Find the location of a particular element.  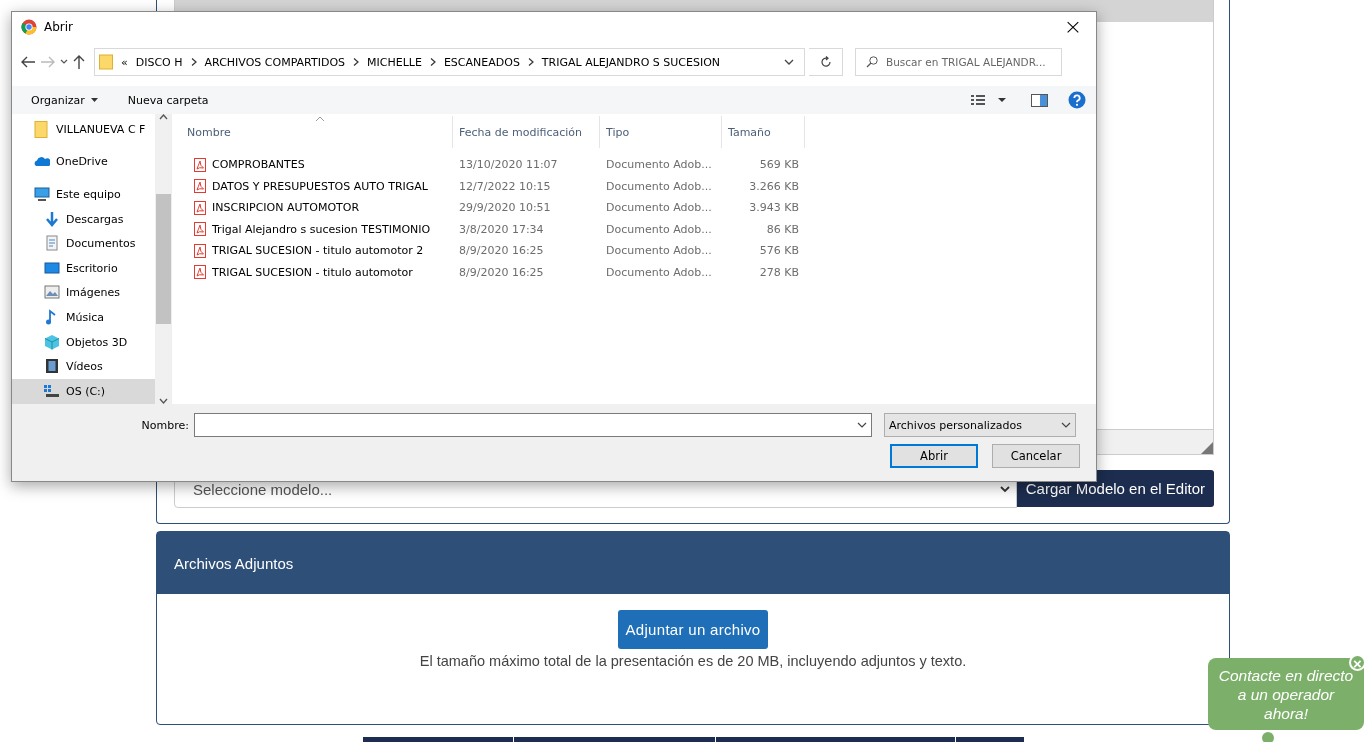

file-name: TRIGAL SUCESION - titulo automotor is located at coordinates (312, 272).